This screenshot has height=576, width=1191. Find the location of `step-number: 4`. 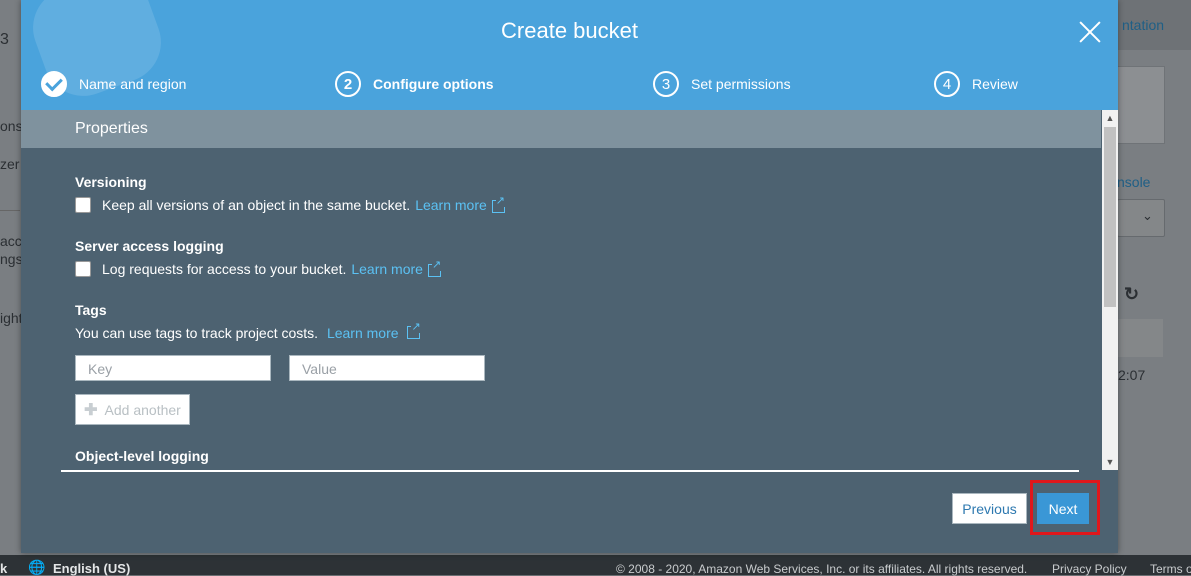

step-number: 4 is located at coordinates (947, 84).